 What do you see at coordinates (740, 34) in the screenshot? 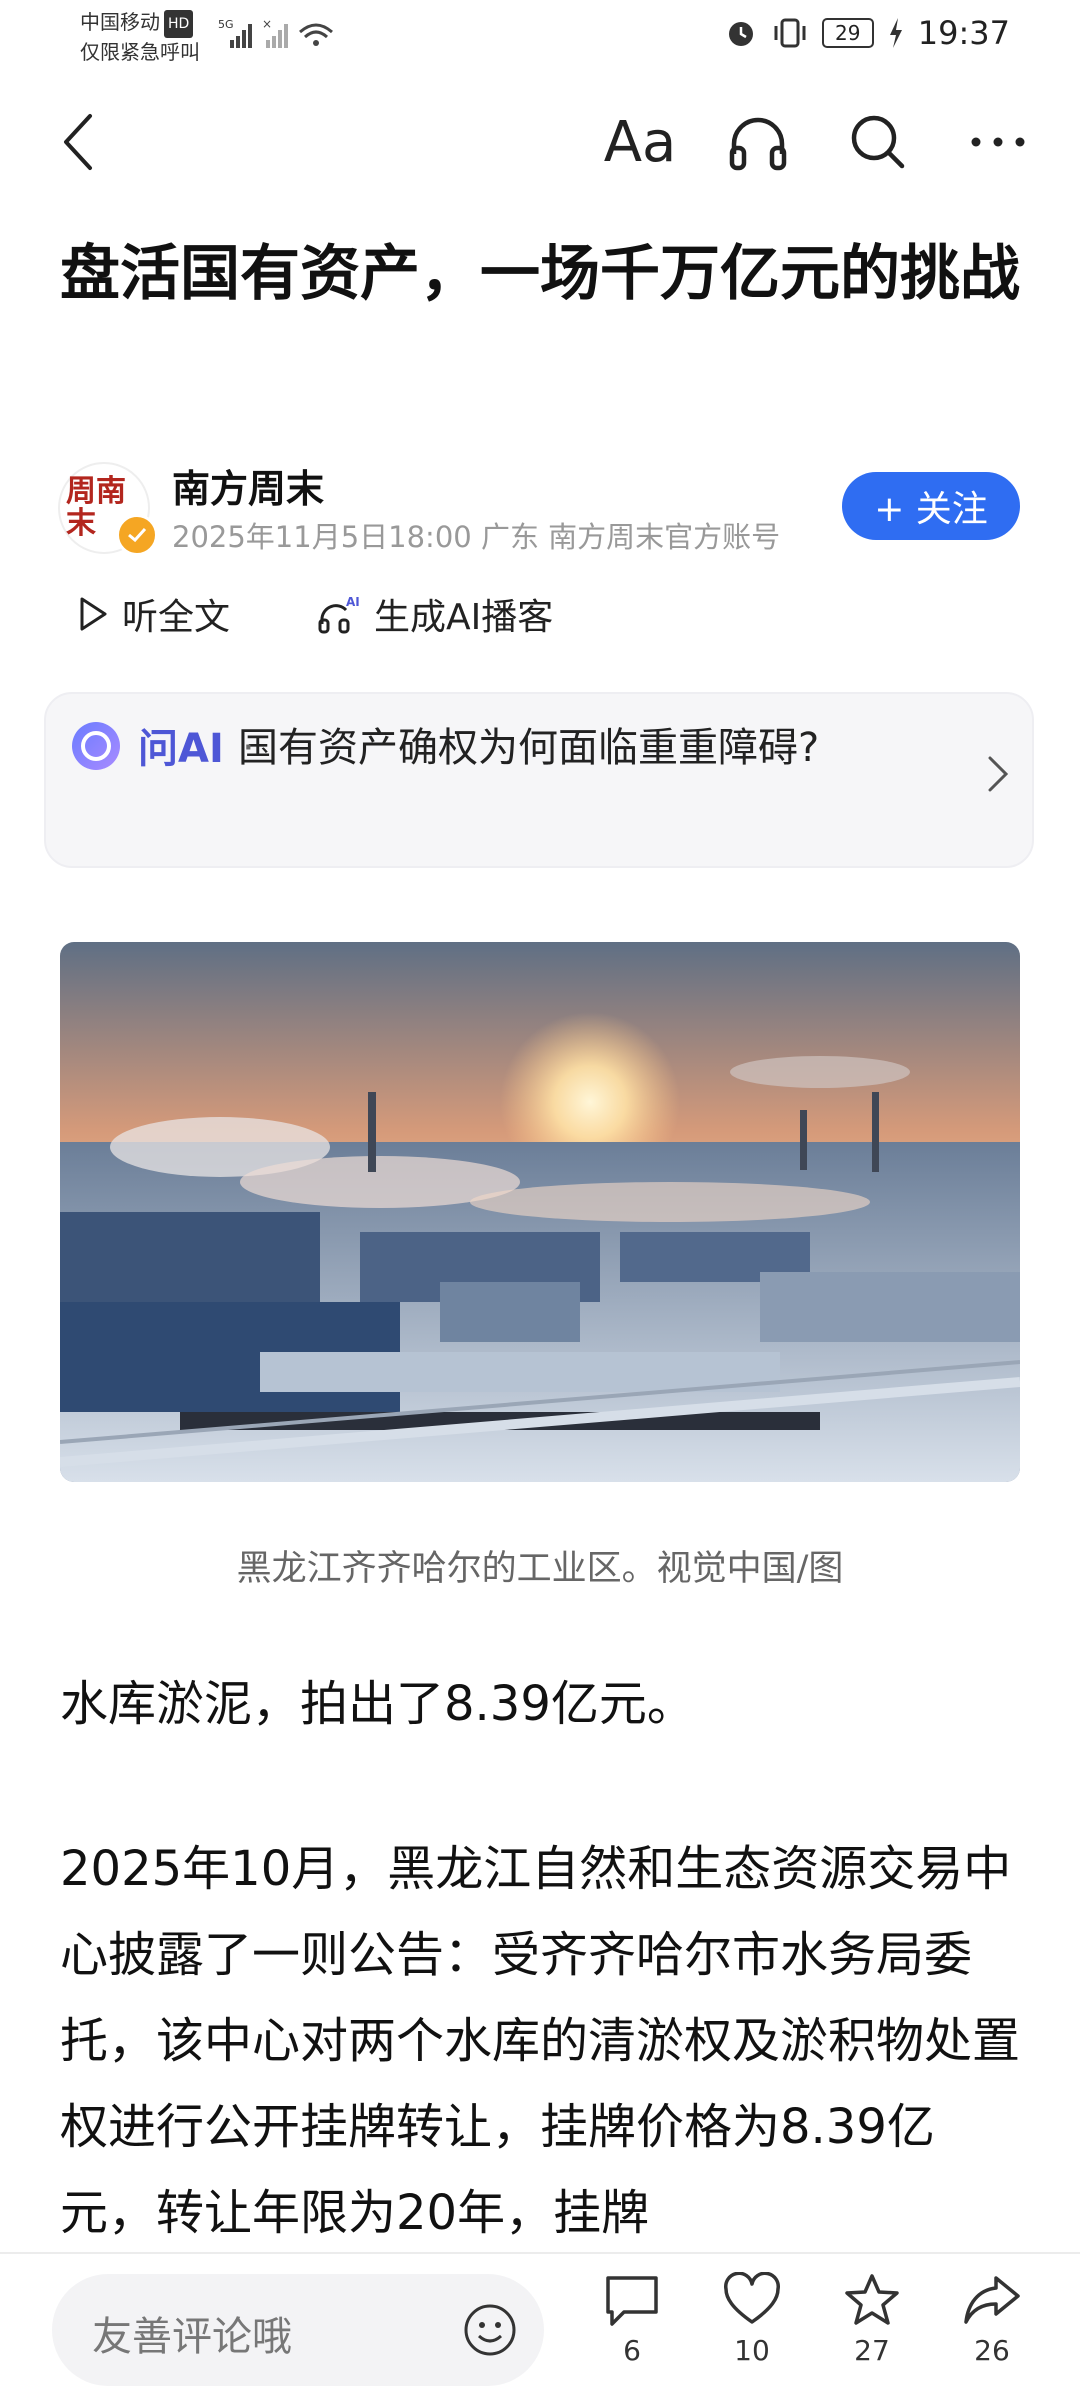
I see `alarm-icon` at bounding box center [740, 34].